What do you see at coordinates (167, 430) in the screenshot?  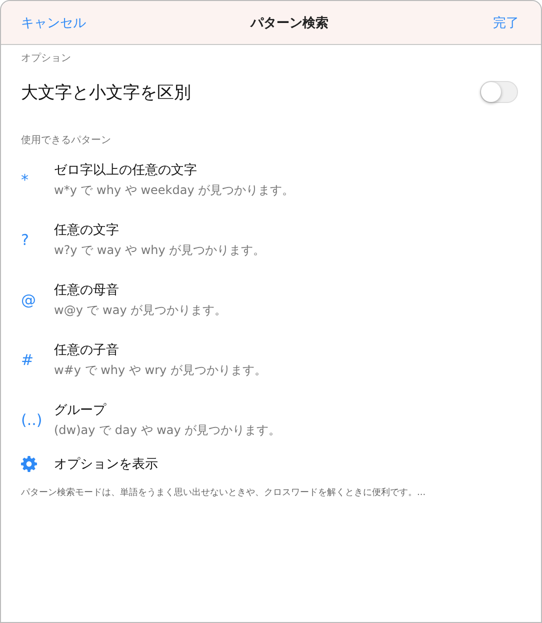 I see `pattern-example: (dw)ay で day や way が見つかります。` at bounding box center [167, 430].